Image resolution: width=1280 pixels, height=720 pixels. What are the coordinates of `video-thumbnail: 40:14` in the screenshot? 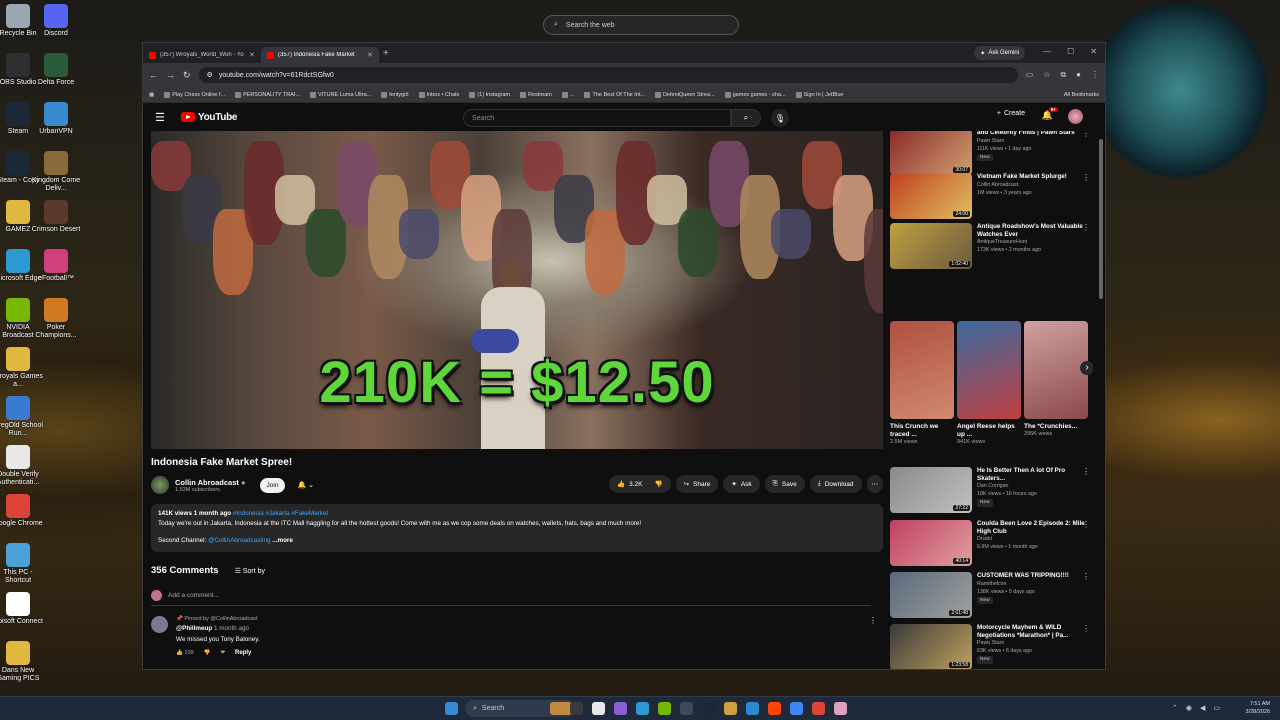 It's located at (931, 543).